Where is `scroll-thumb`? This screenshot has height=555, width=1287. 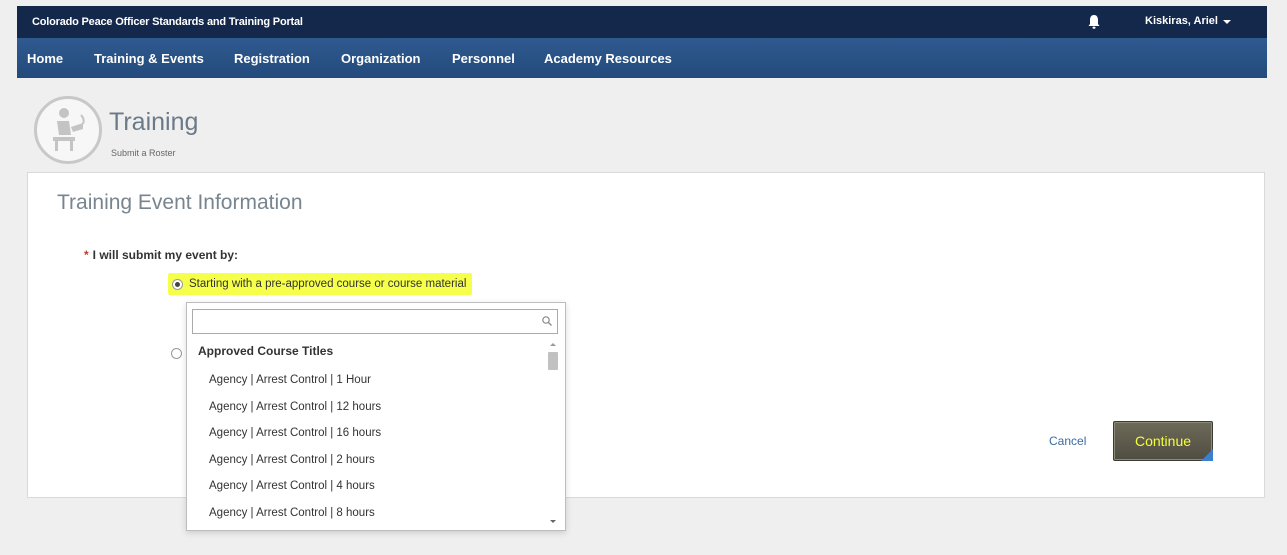 scroll-thumb is located at coordinates (553, 361).